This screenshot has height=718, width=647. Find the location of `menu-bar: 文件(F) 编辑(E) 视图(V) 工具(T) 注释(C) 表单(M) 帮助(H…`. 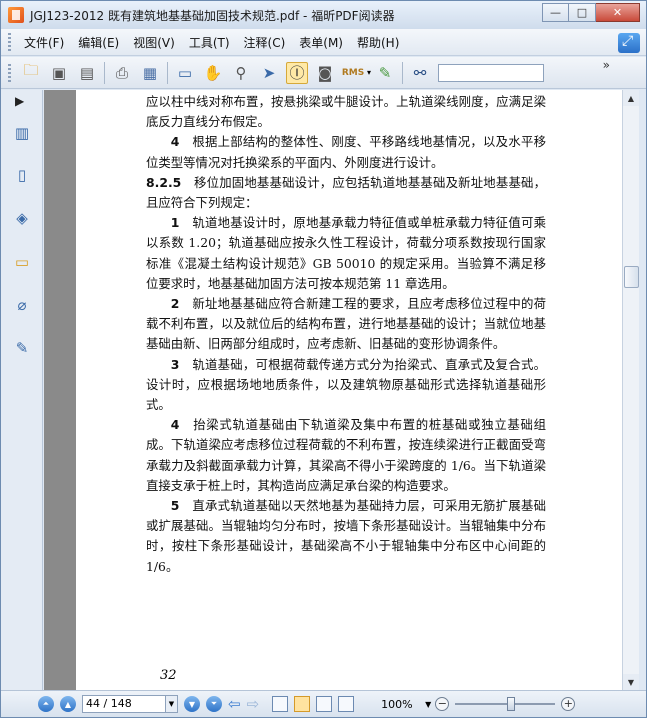

menu-bar: 文件(F) 编辑(E) 视图(V) 工具(T) 注释(C) 表单(M) 帮助(H… is located at coordinates (323, 42).